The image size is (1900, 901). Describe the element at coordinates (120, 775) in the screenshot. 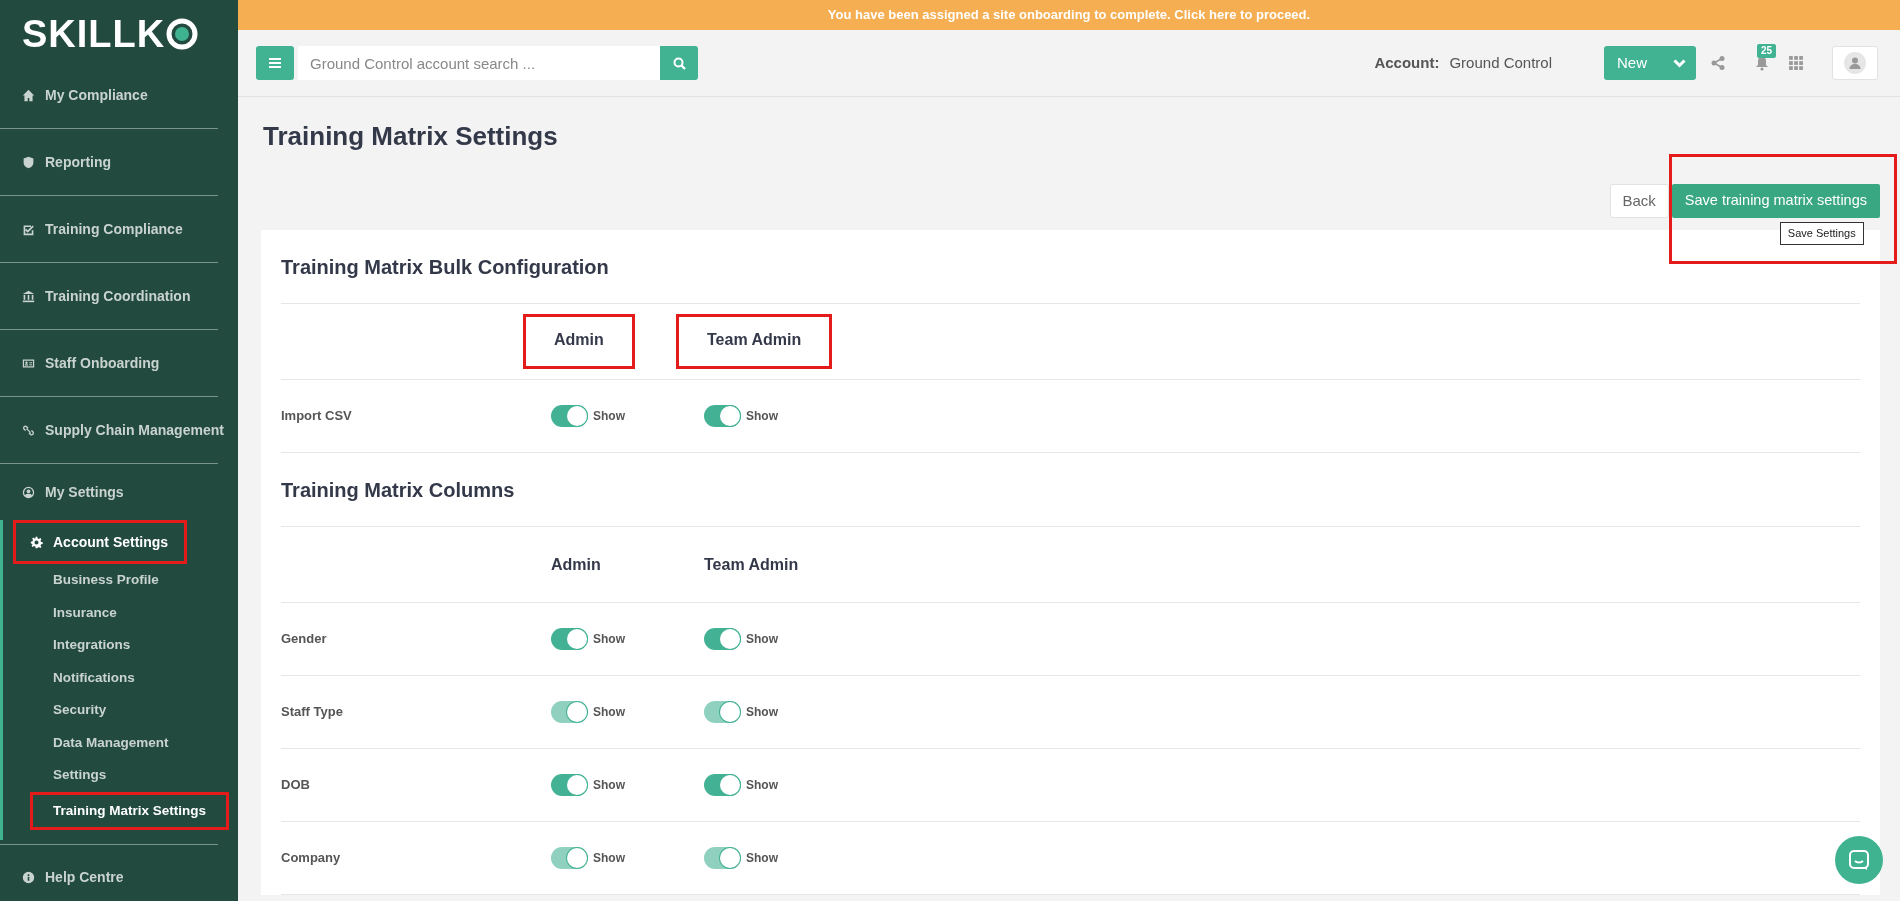

I see `sidebar-subitem: Settings` at that location.